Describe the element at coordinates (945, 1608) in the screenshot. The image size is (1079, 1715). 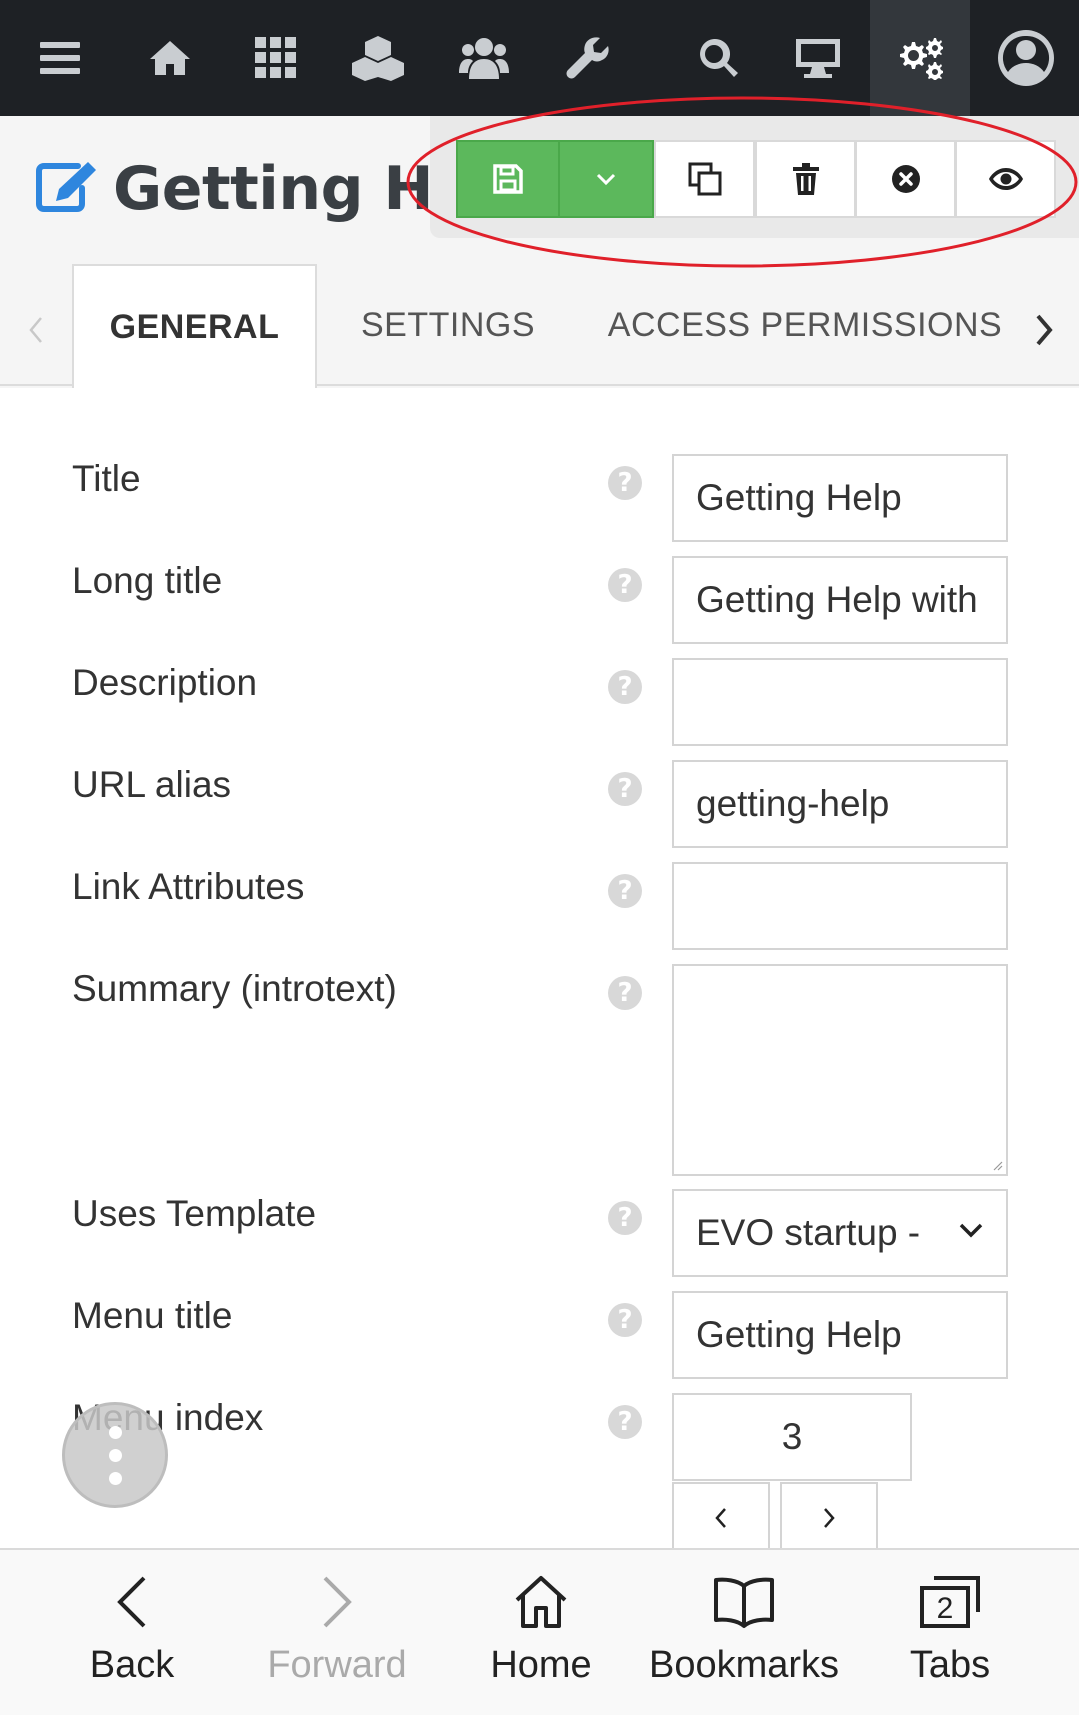
I see `tab-count: 2` at that location.